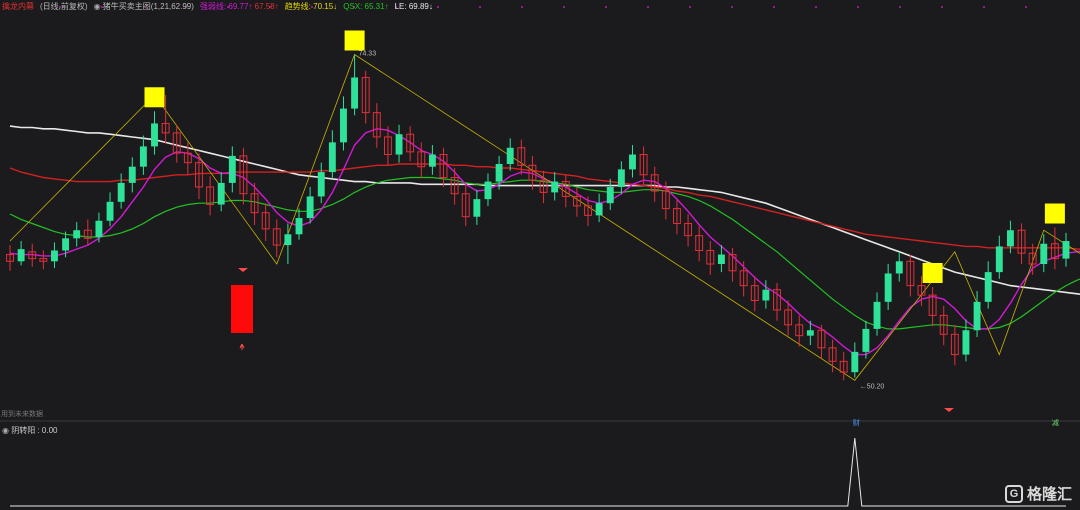  What do you see at coordinates (368, 53) in the screenshot?
I see `high-price-label: 74.33` at bounding box center [368, 53].